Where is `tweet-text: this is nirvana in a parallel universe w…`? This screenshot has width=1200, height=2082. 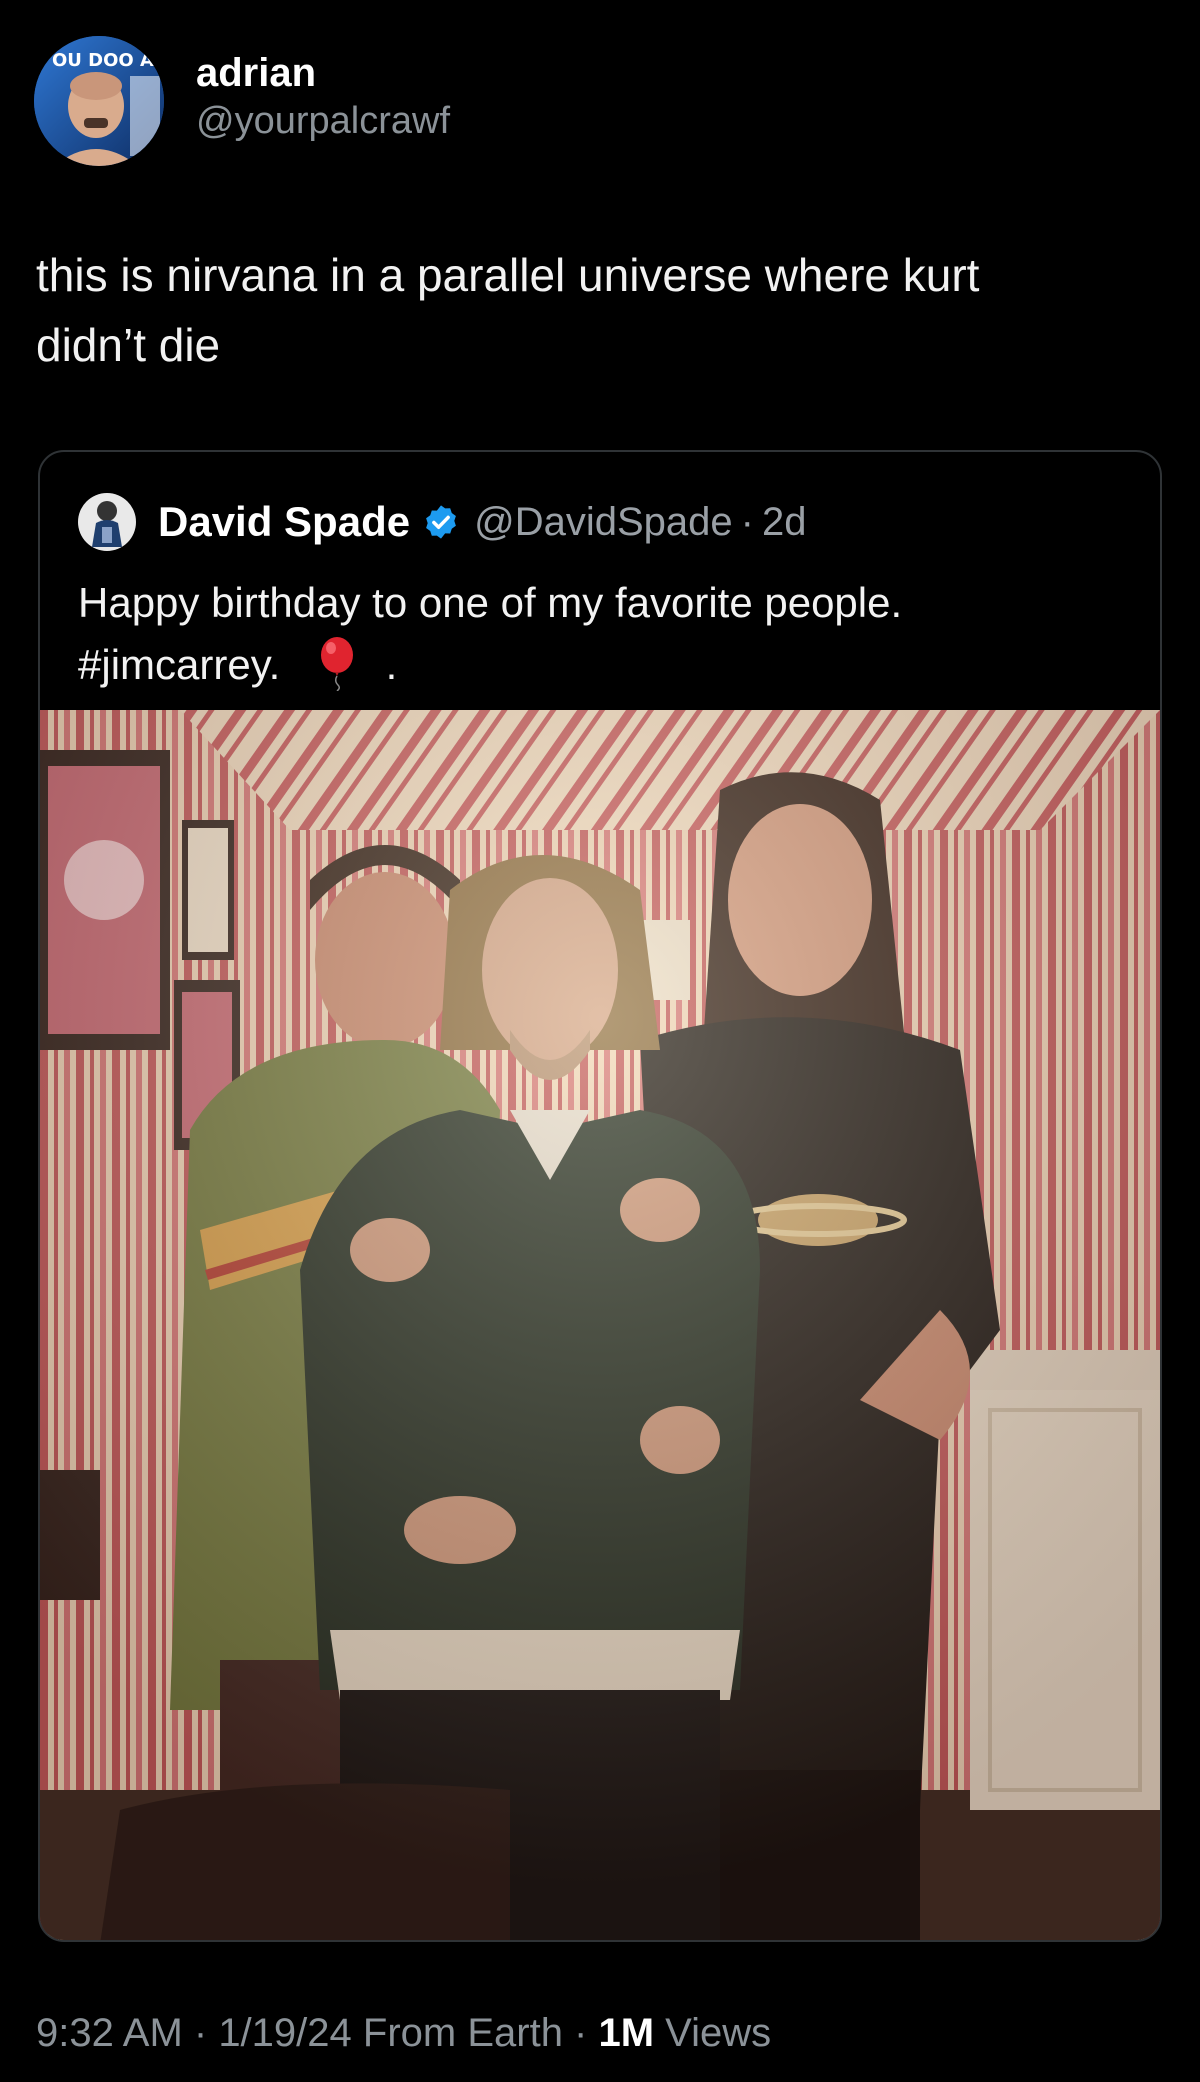
tweet-text: this is nirvana in a parallel universe w… is located at coordinates (508, 310).